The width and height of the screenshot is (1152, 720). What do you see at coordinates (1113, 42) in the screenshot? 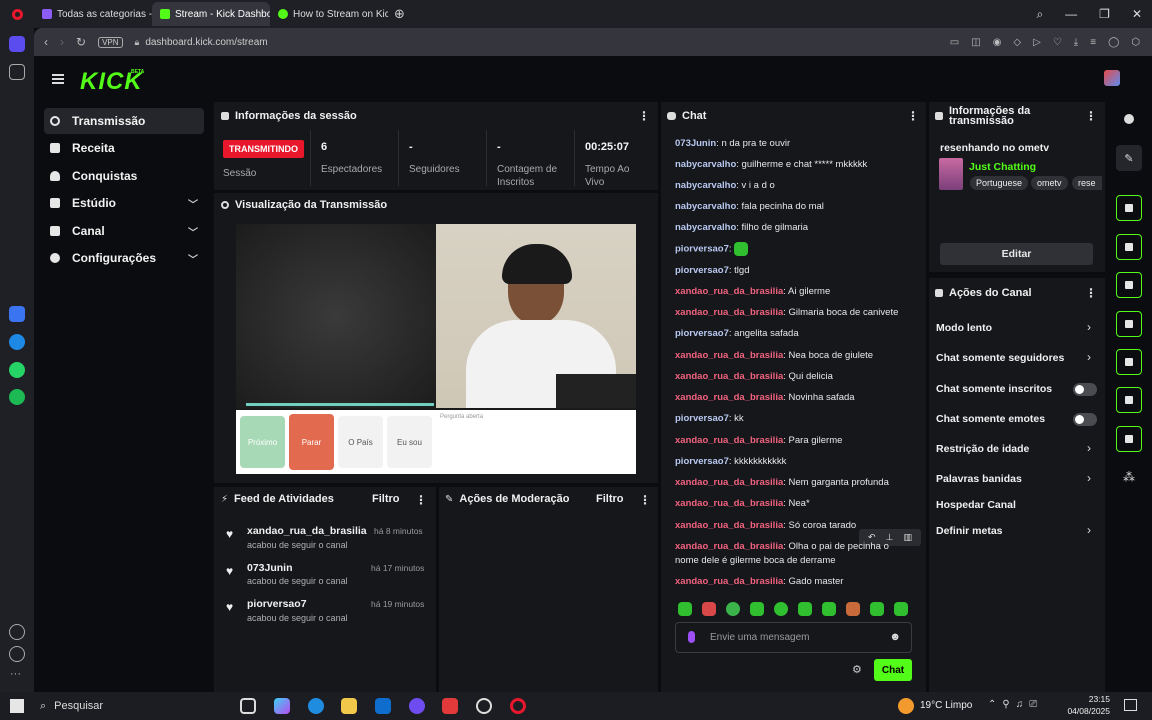
I see `profile-icon: ◯` at bounding box center [1113, 42].